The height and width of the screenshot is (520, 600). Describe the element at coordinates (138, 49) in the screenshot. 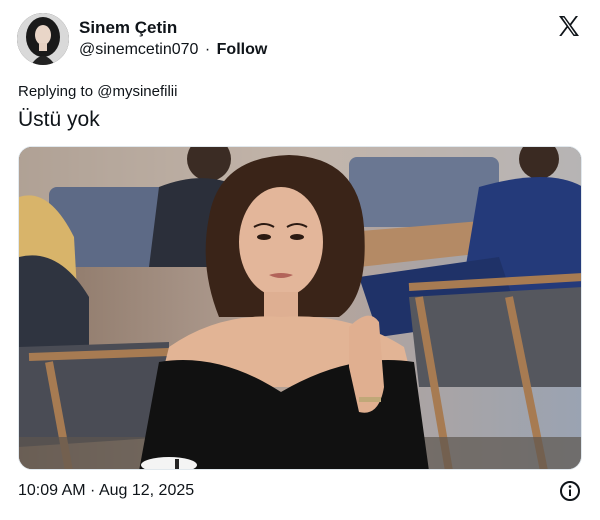

I see `author-handle: @sinemcetin070` at that location.